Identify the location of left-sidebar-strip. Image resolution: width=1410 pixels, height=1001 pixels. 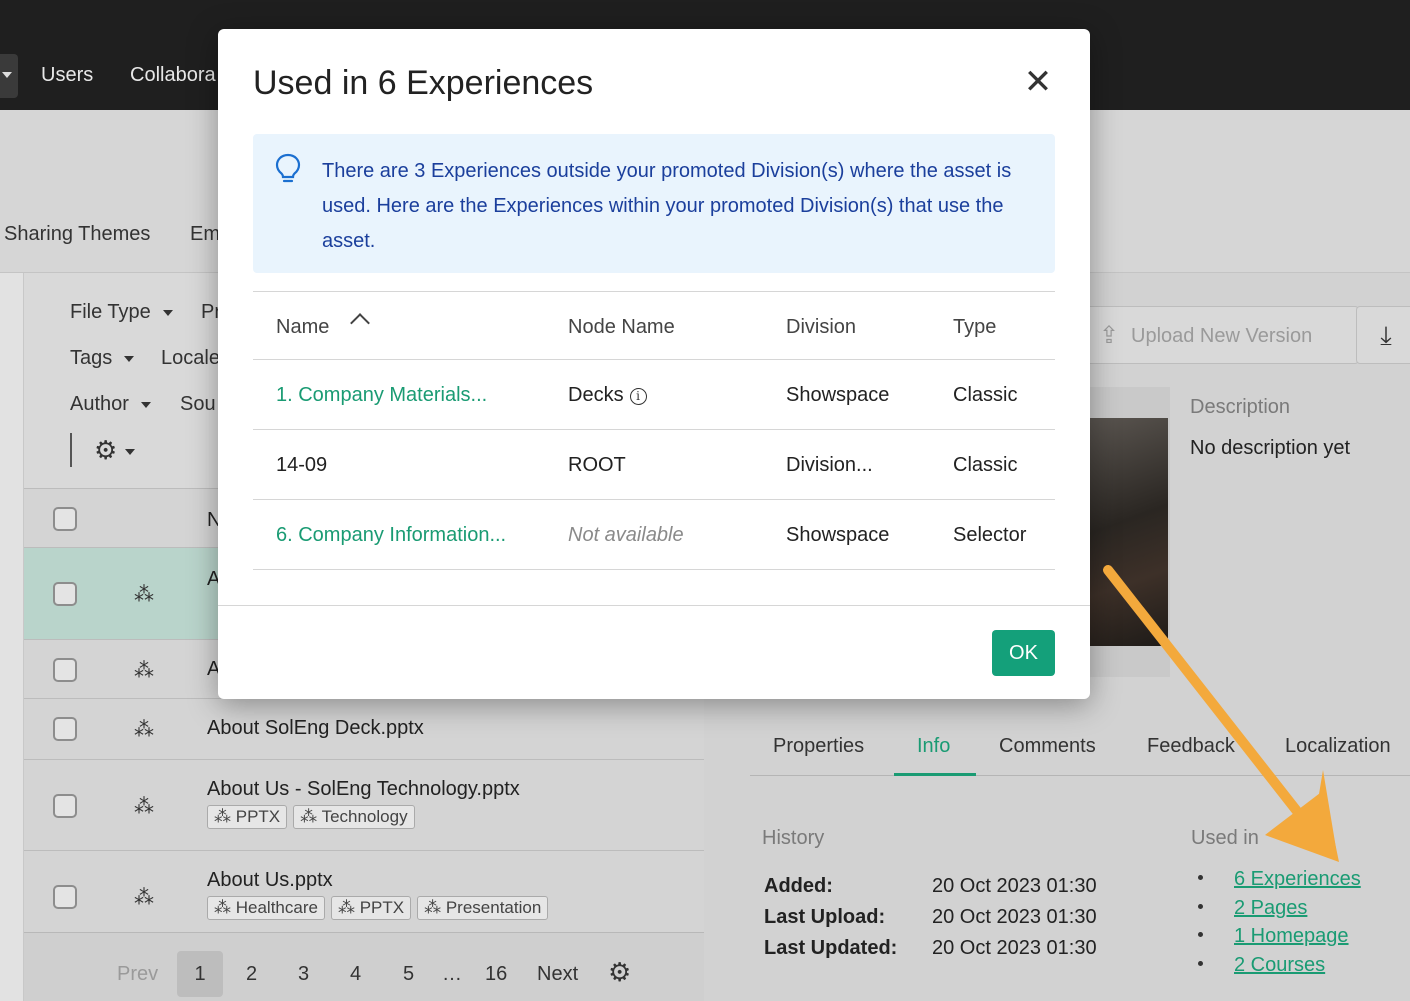
(12, 637).